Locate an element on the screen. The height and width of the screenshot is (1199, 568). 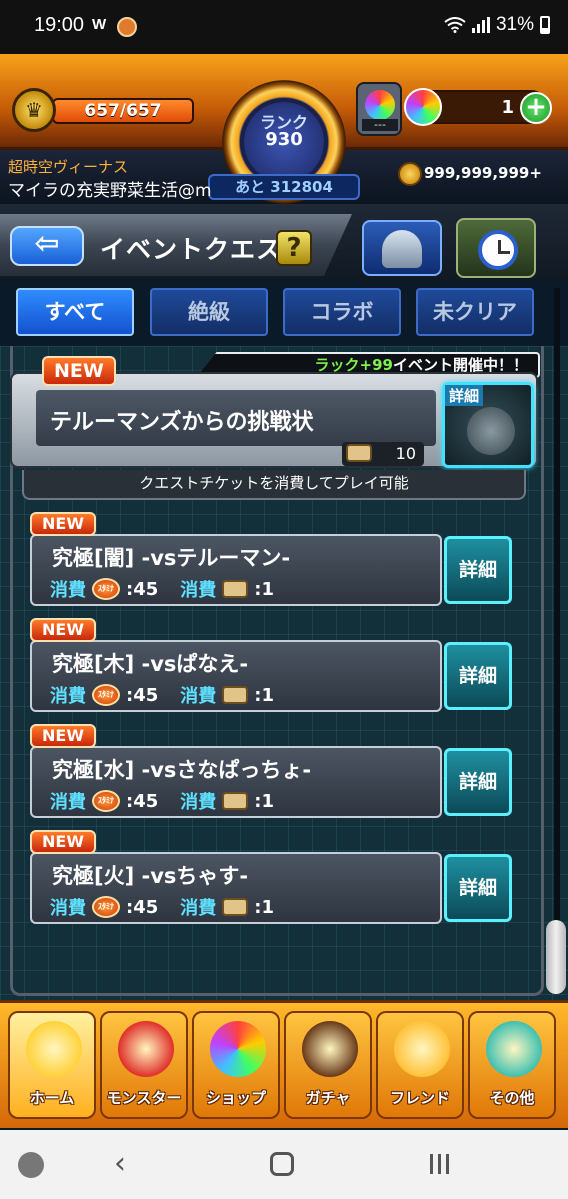
orb-box-icon is located at coordinates (380, 105).